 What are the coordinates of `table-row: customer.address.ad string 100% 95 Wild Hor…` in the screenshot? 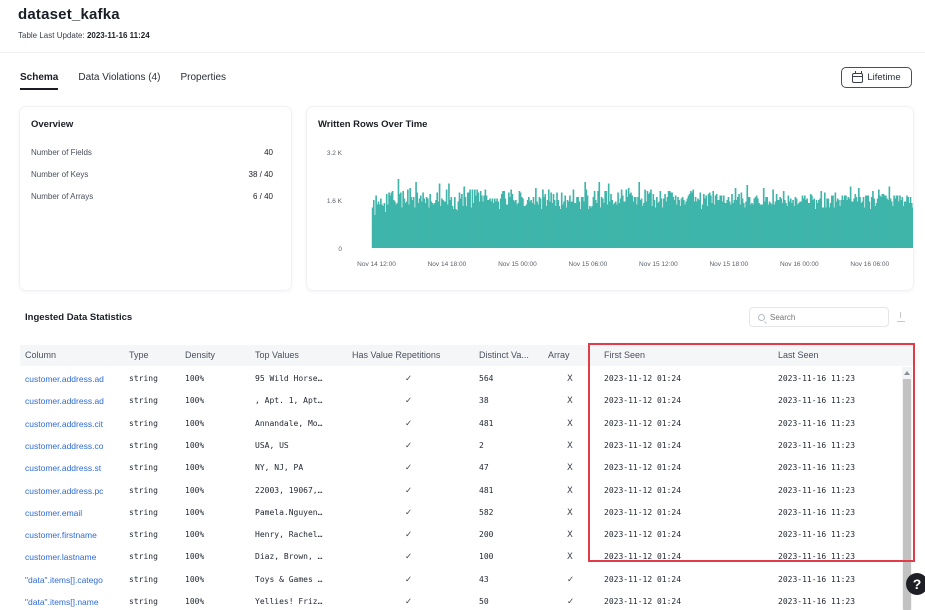 It's located at (461, 379).